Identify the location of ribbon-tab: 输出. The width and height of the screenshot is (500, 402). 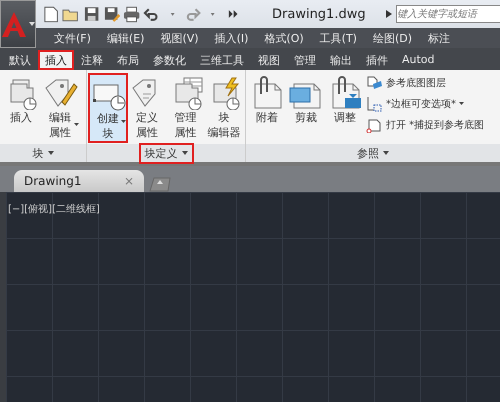
(341, 60).